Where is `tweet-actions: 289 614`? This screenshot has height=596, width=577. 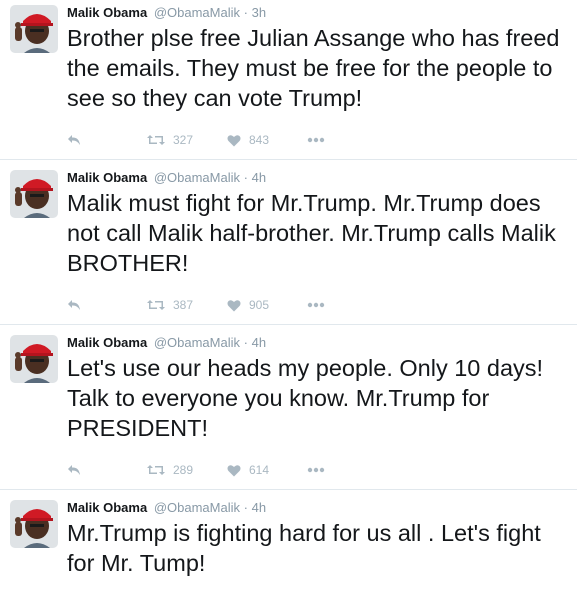
tweet-actions: 289 614 is located at coordinates (217, 470).